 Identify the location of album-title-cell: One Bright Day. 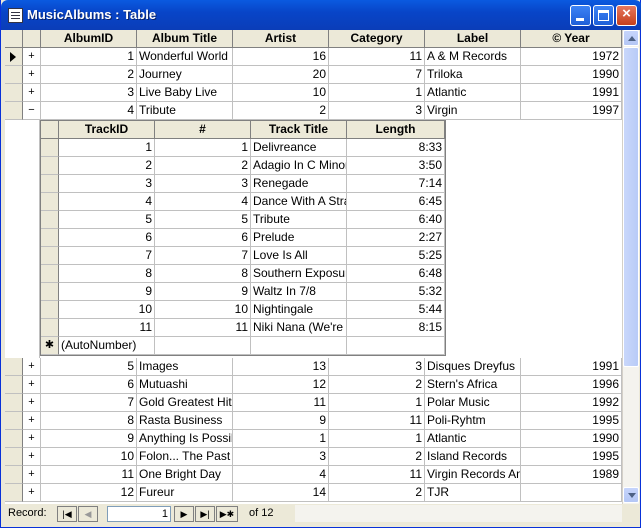
(185, 475).